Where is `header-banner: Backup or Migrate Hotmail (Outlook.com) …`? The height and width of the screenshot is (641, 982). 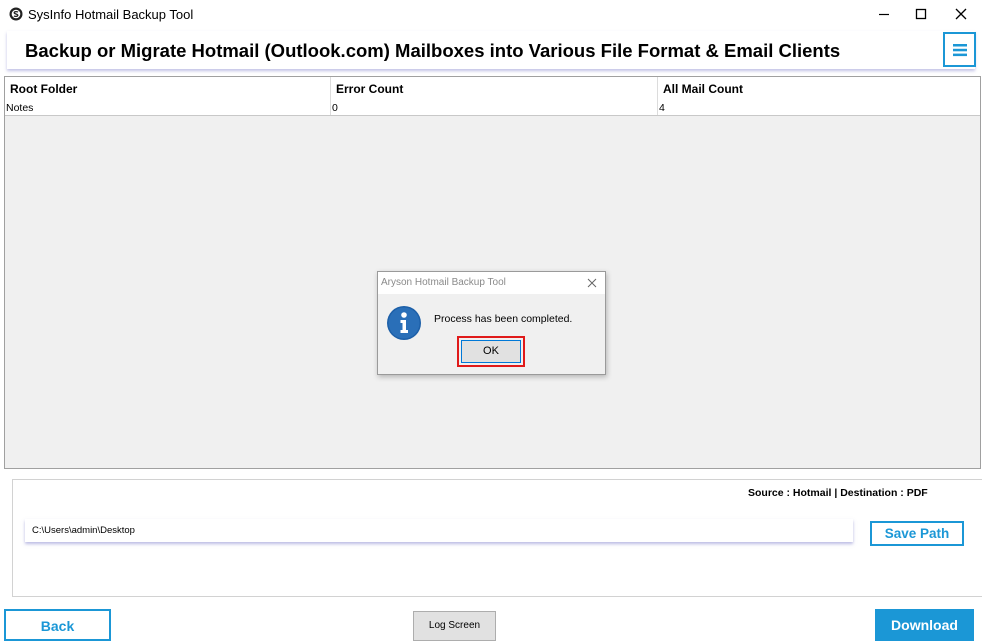 header-banner: Backup or Migrate Hotmail (Outlook.com) … is located at coordinates (491, 50).